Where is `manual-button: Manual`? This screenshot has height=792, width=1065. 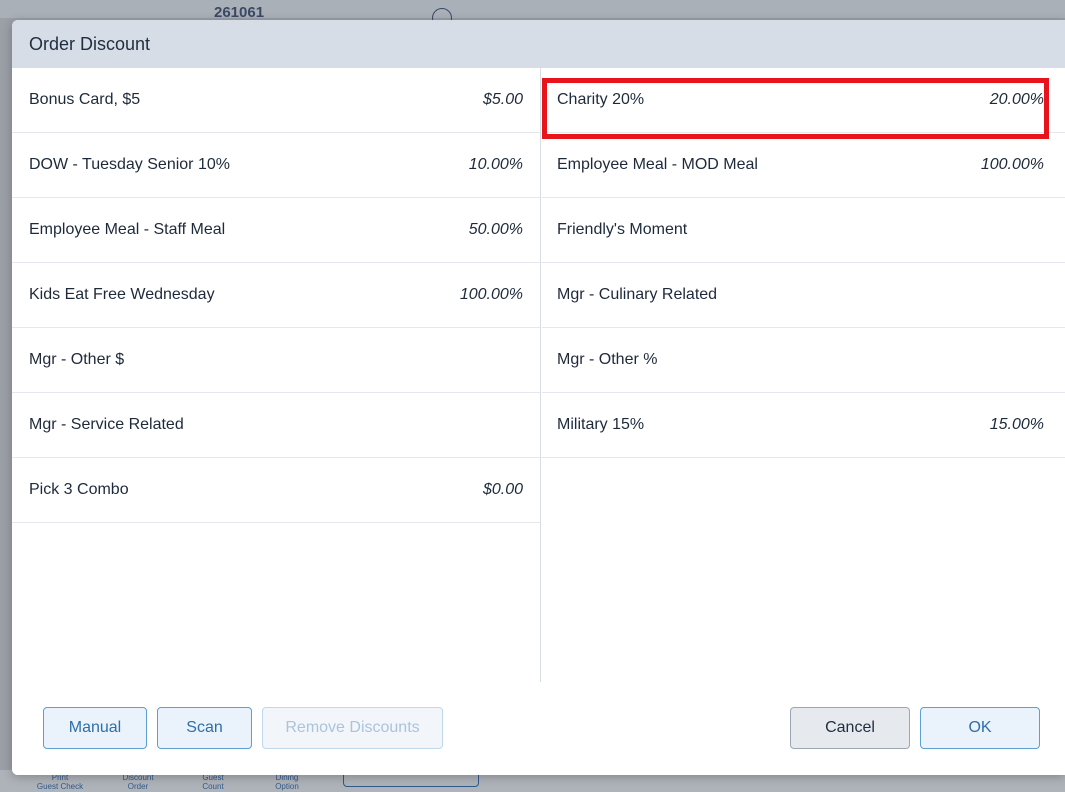
manual-button: Manual is located at coordinates (95, 728).